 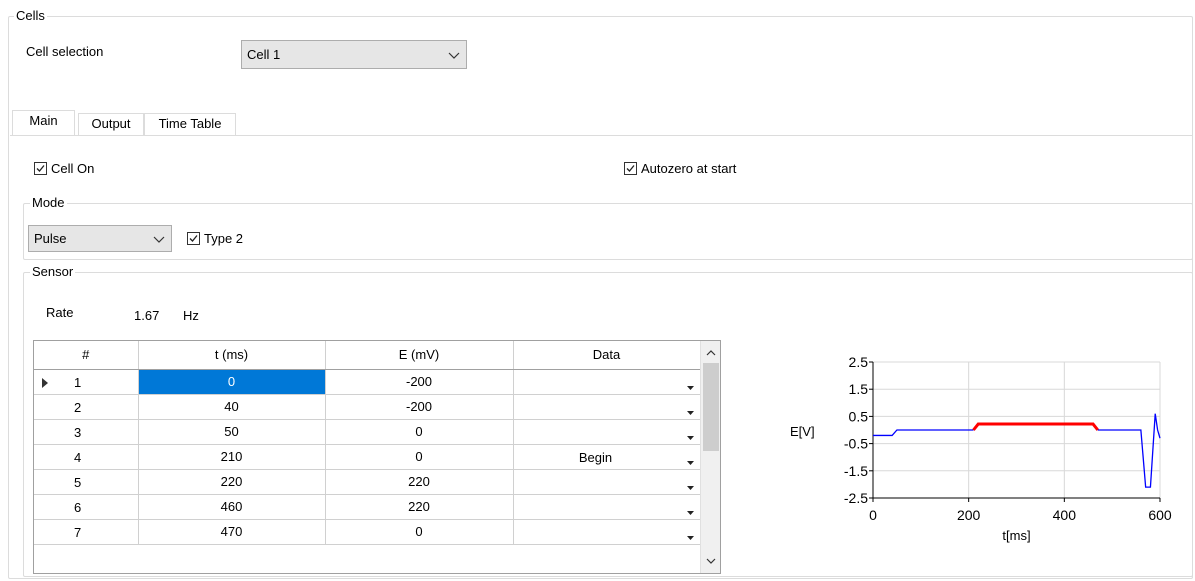 What do you see at coordinates (50, 238) in the screenshot?
I see `mode-value: Pulse` at bounding box center [50, 238].